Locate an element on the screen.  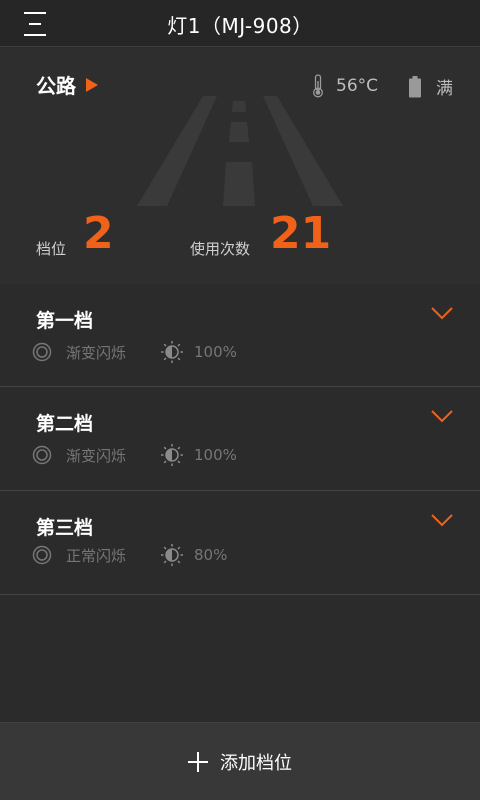
gear-item: 第二档 渐变闪烁 100% is located at coordinates (240, 439).